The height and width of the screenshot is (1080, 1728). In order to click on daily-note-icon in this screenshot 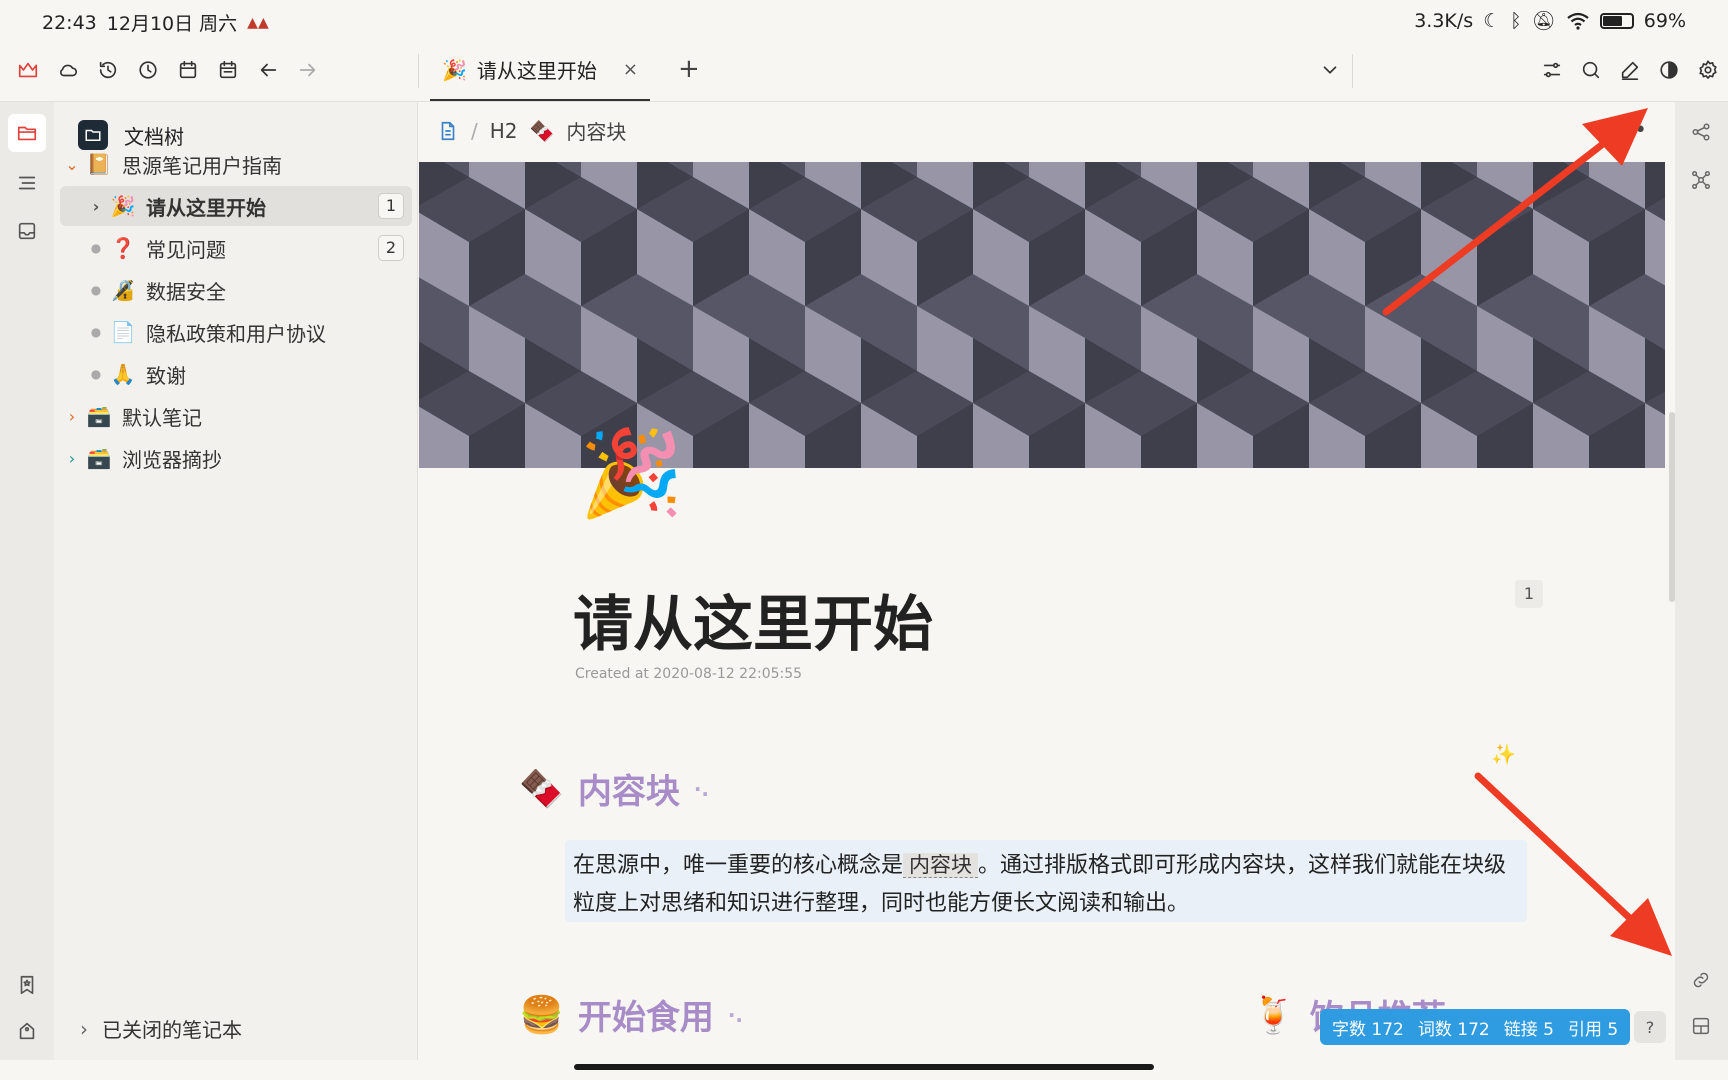, I will do `click(228, 70)`.